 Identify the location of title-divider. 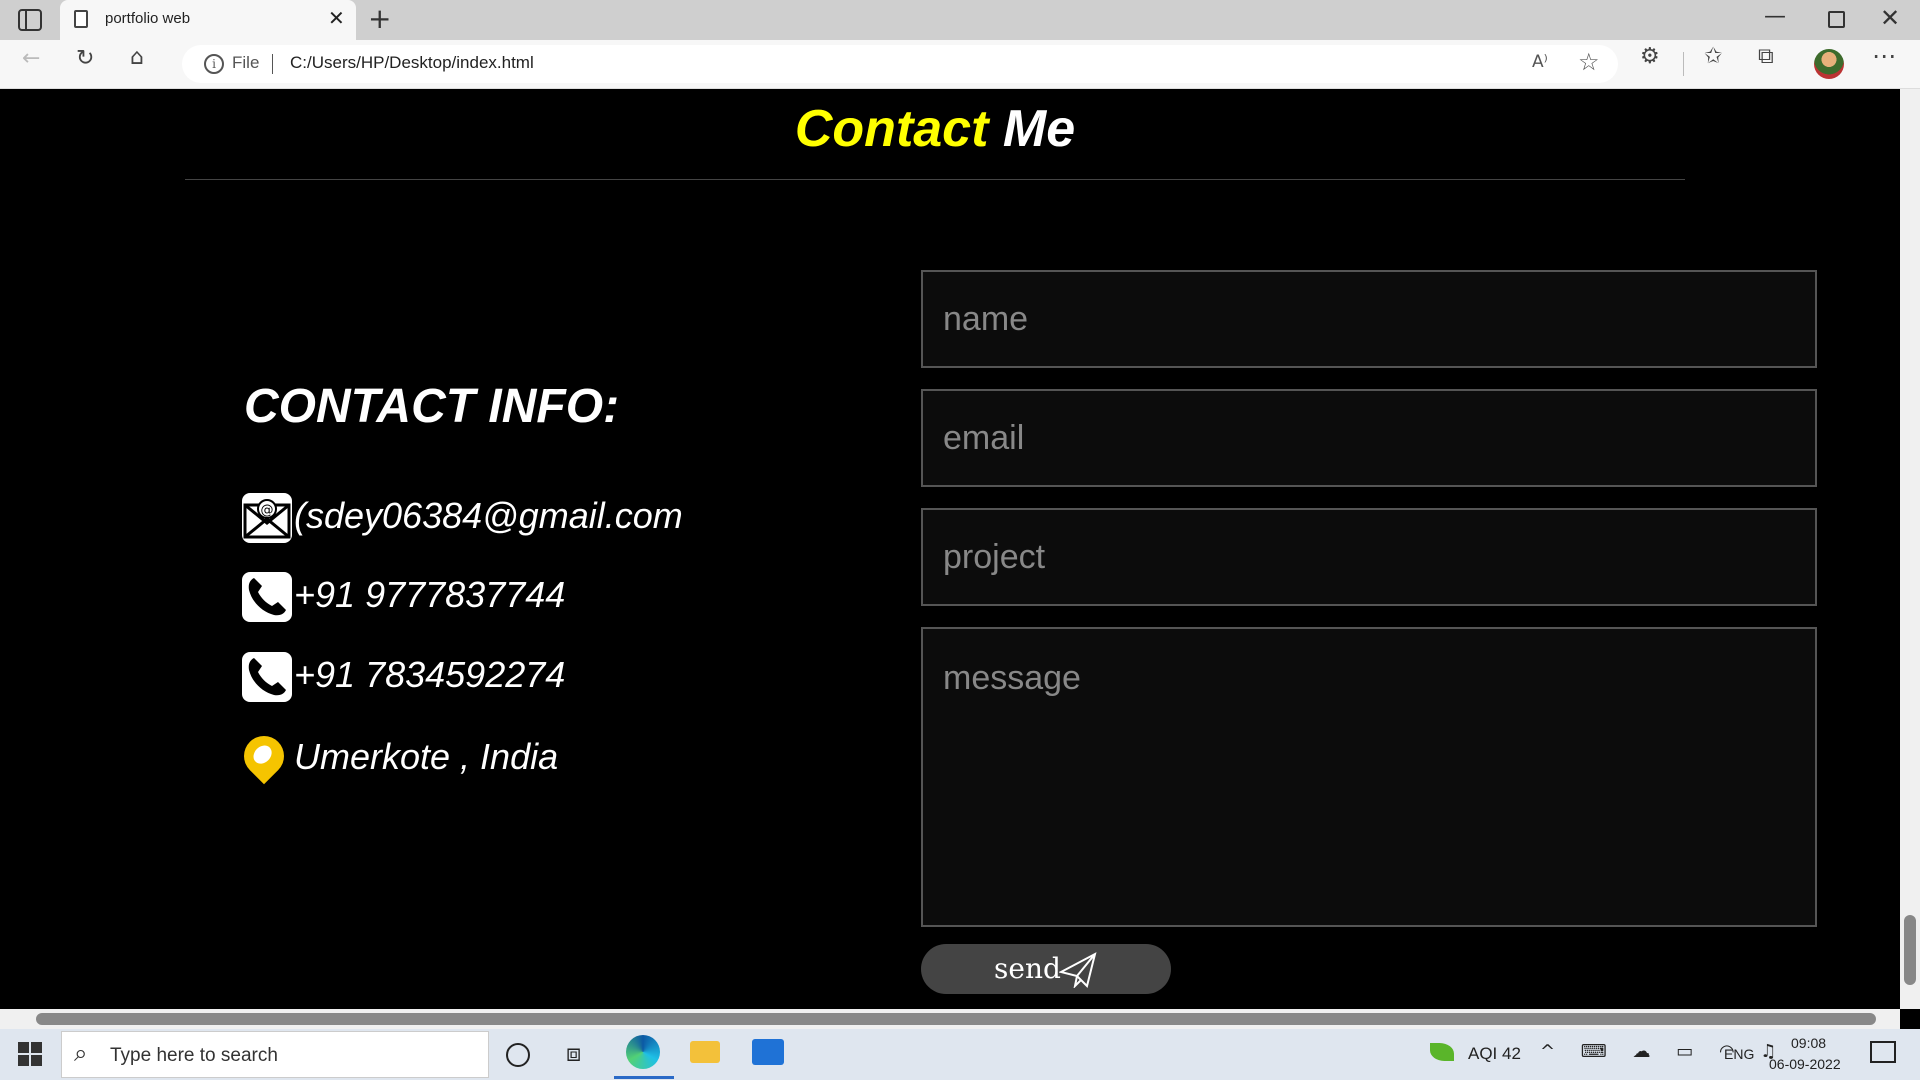
(935, 179).